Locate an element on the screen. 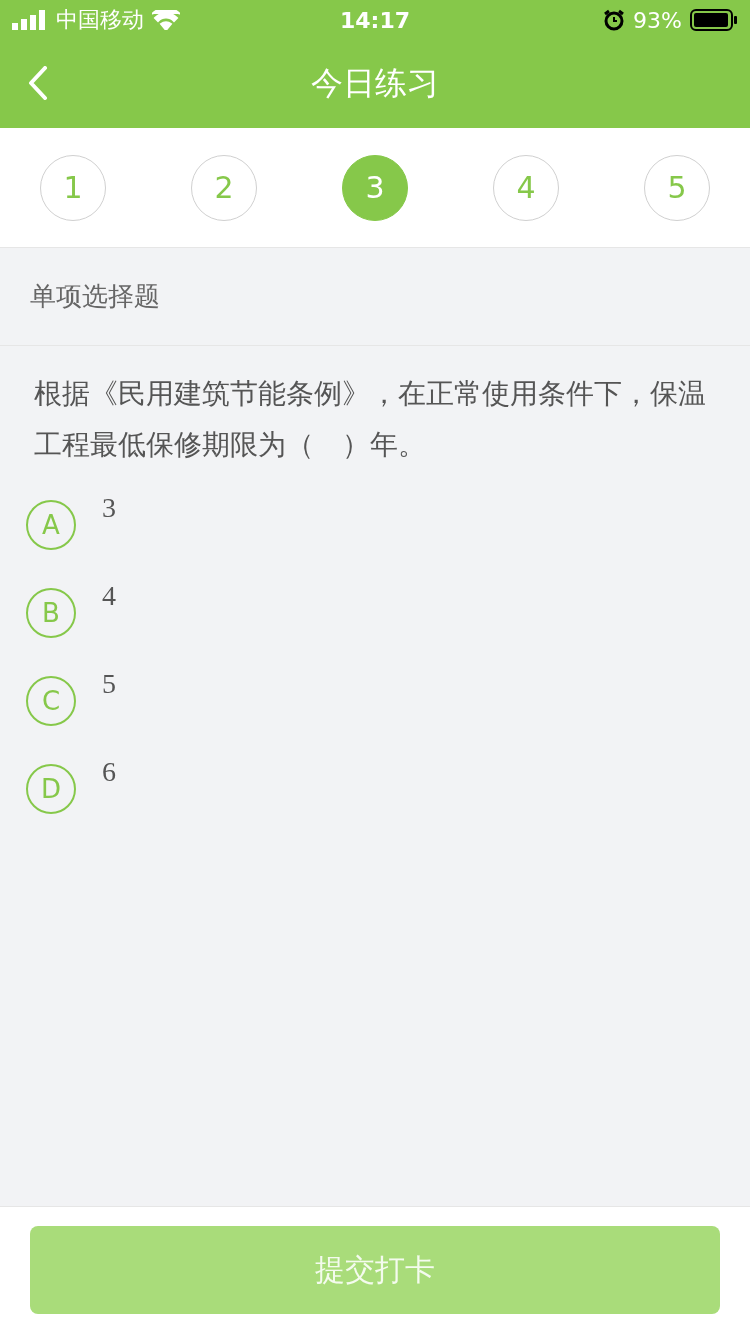 Image resolution: width=750 pixels, height=1334 pixels. option-text: 5 is located at coordinates (109, 684).